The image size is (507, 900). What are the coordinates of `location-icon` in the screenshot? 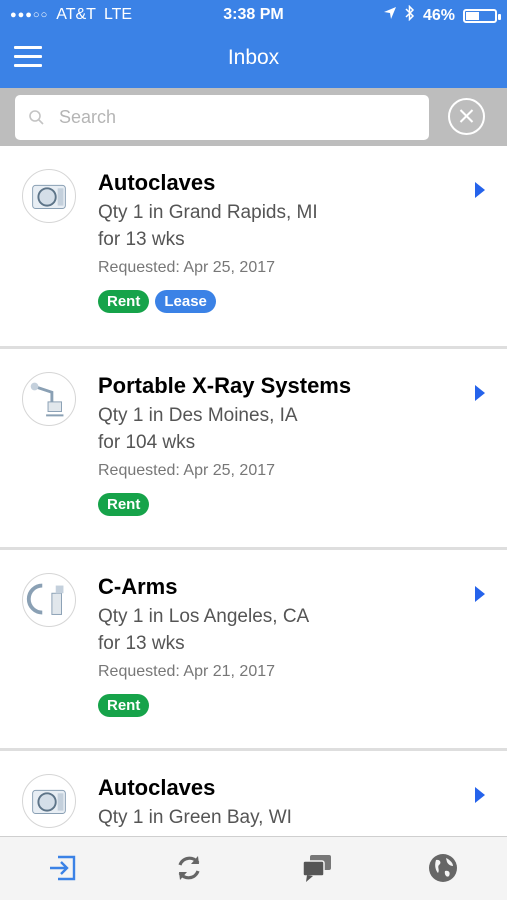 It's located at (390, 15).